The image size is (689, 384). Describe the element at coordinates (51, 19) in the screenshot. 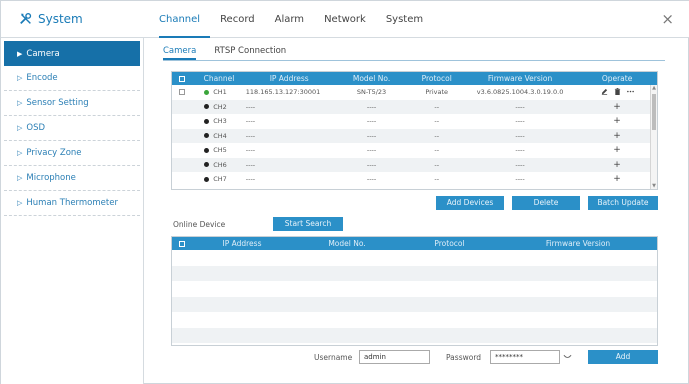

I see `brand: System` at that location.